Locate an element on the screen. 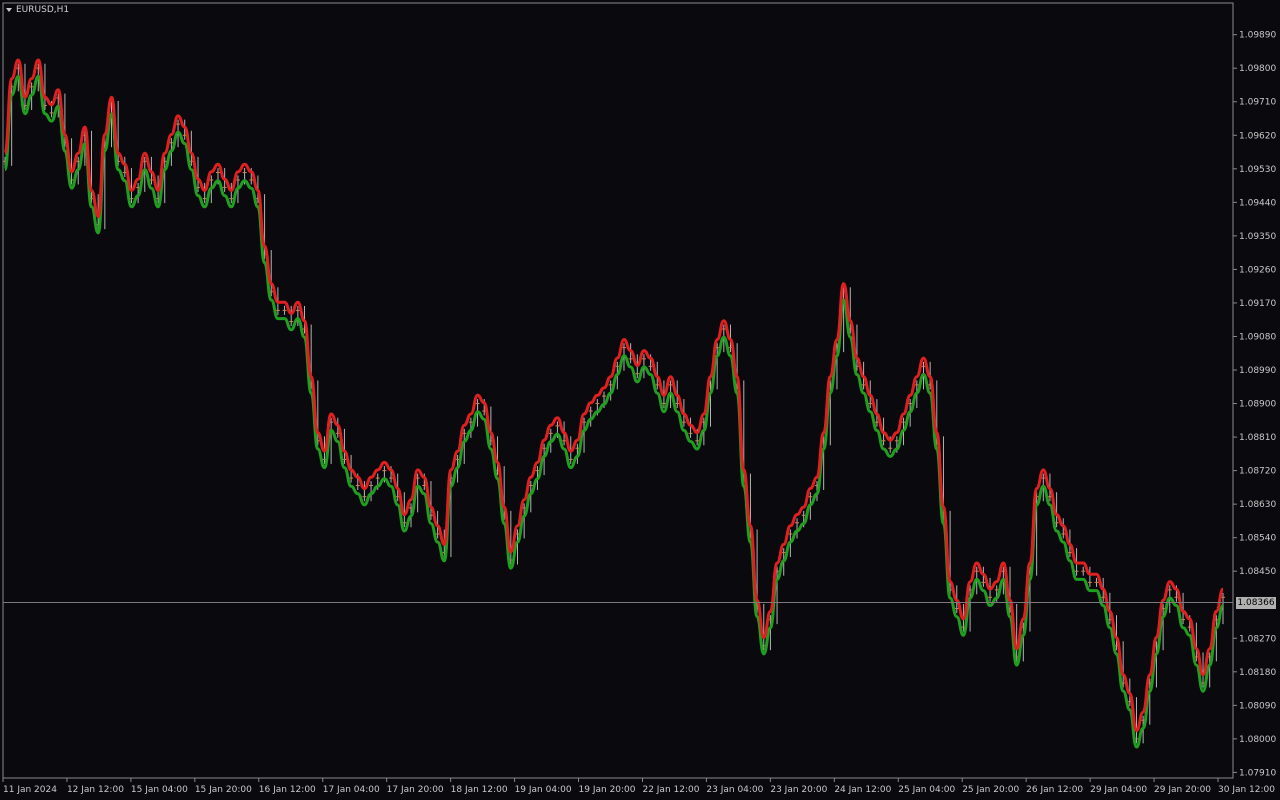 This screenshot has height=800, width=1280. time-tick-label: 23 Jan 20:00 is located at coordinates (798, 790).